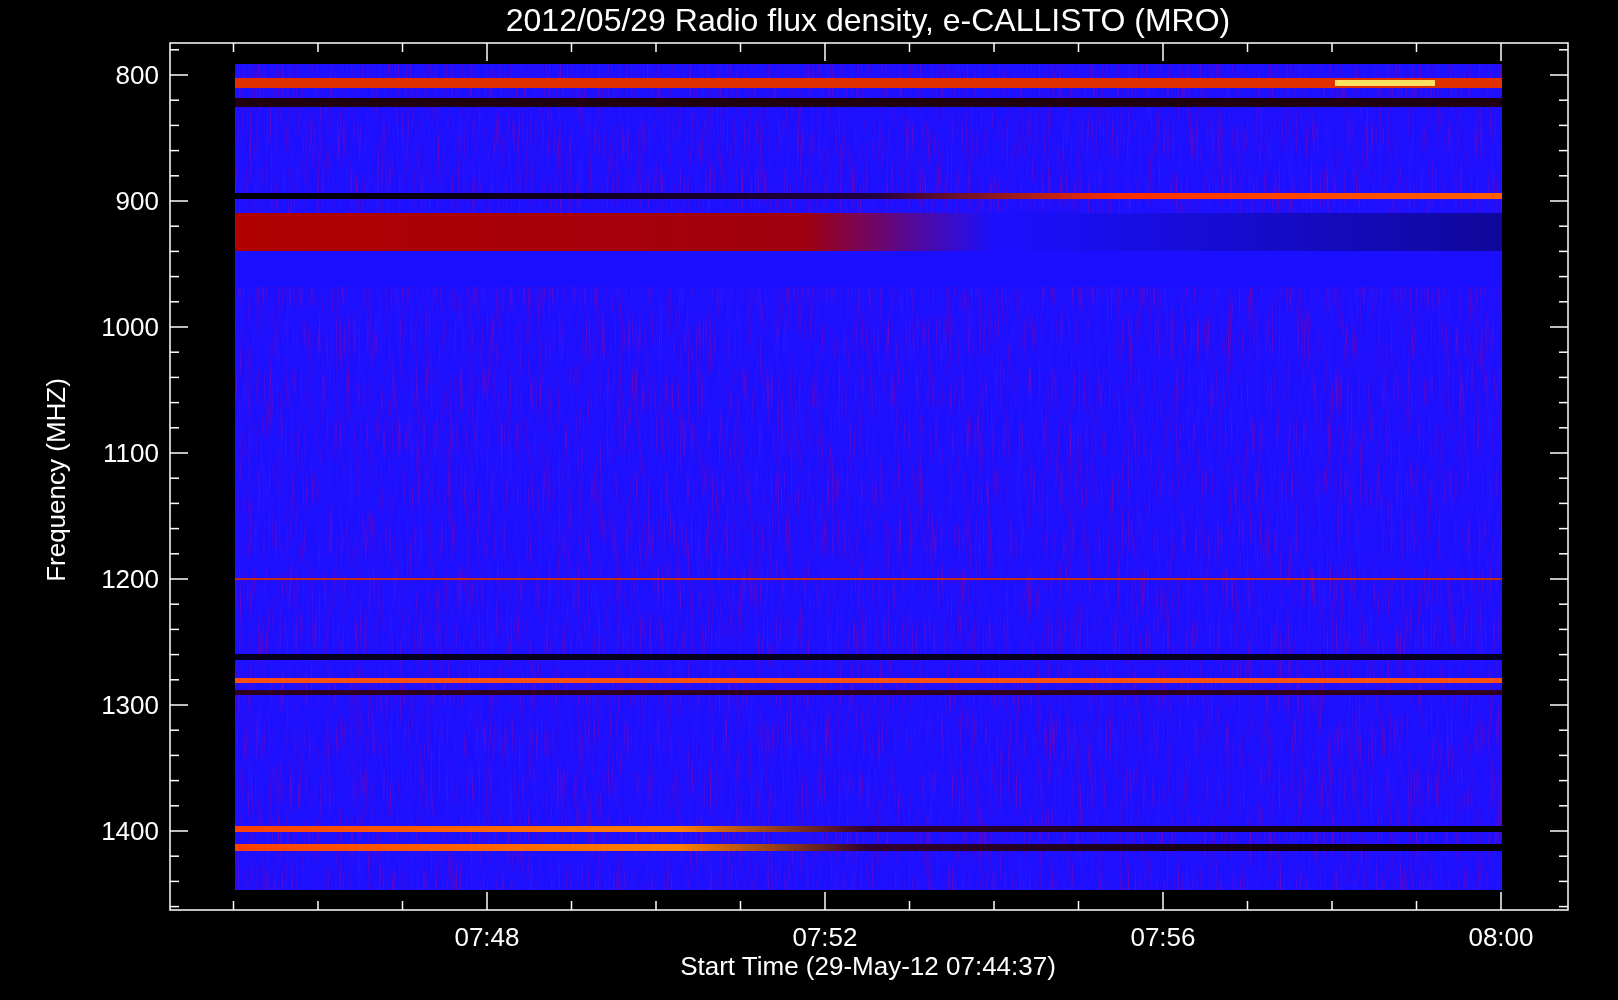  I want to click on y-tick-label: 1400, so click(130, 831).